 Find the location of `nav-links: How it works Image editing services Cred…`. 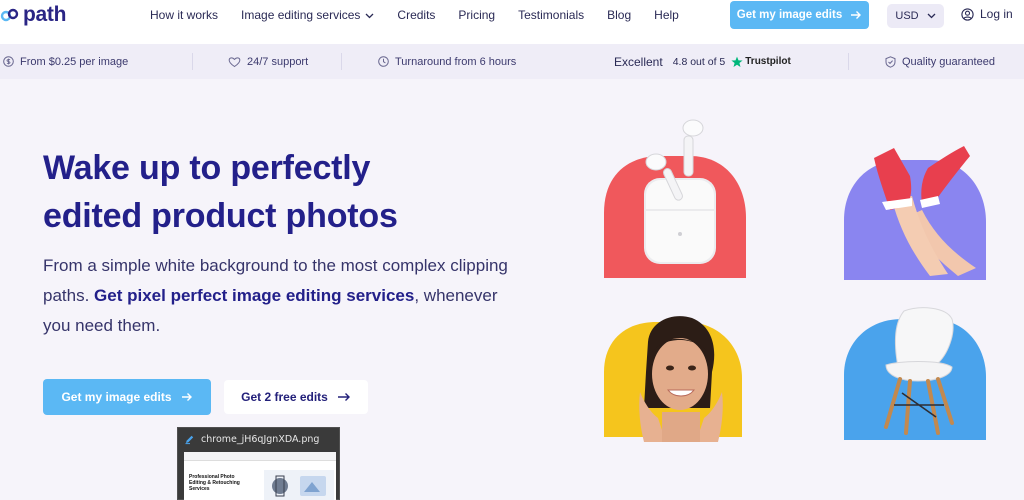

nav-links: How it works Image editing services Cred… is located at coordinates (426, 15).